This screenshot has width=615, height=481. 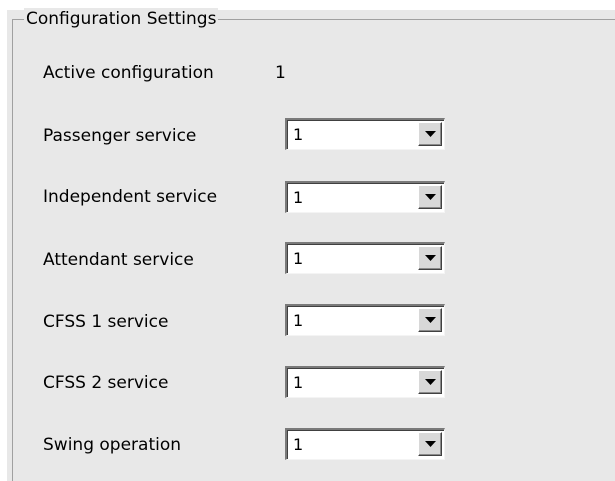 What do you see at coordinates (298, 258) in the screenshot?
I see `attendant-service-value: 1` at bounding box center [298, 258].